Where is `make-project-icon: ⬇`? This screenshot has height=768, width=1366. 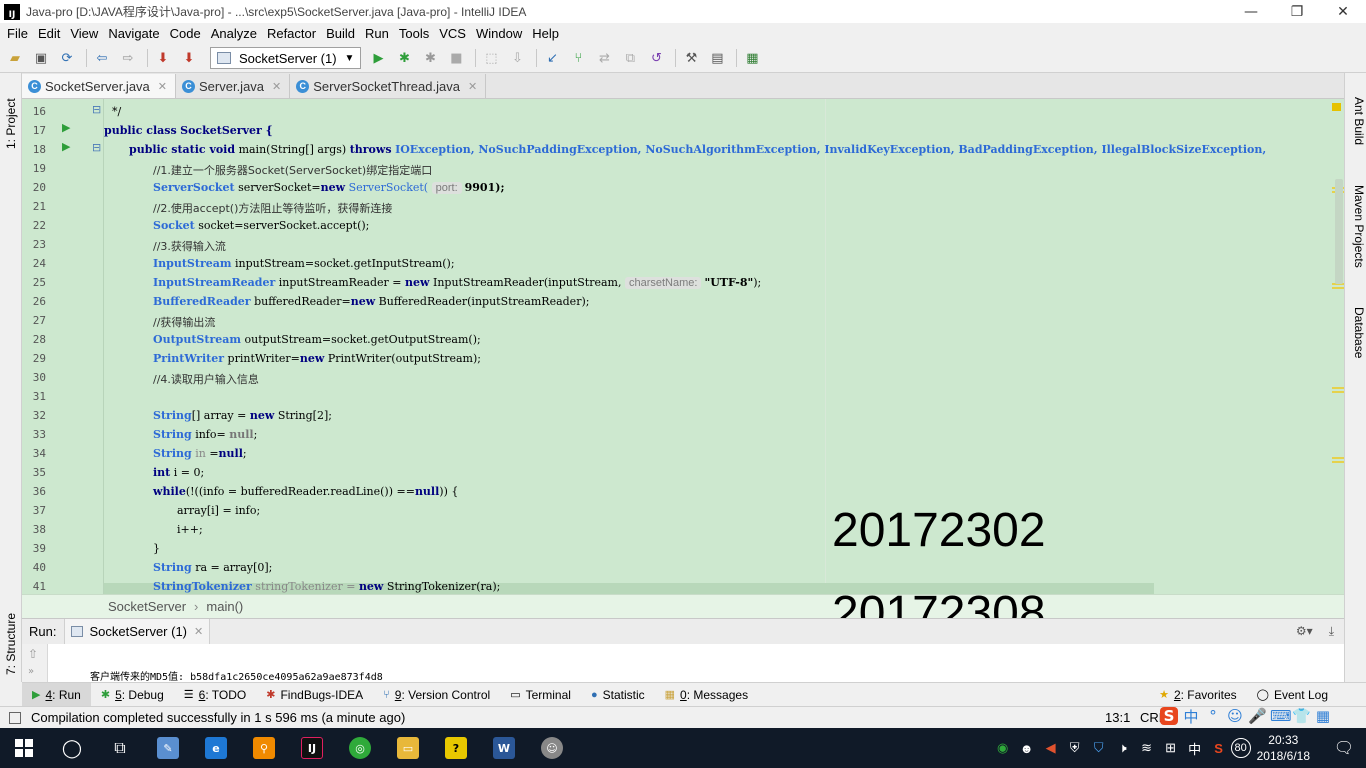 make-project-icon: ⬇ is located at coordinates (163, 58).